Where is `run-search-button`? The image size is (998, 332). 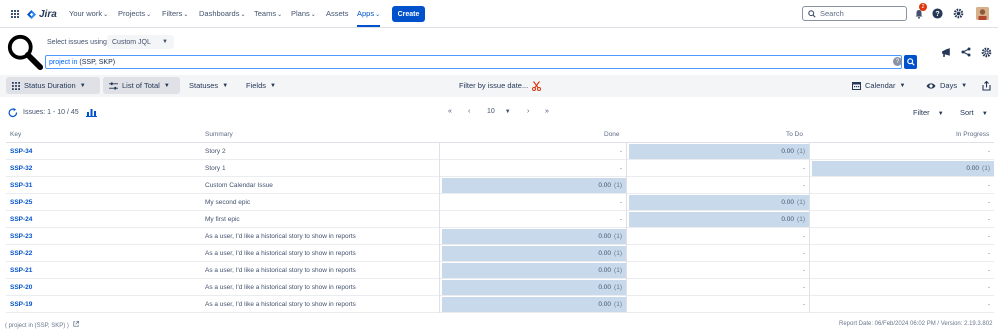 run-search-button is located at coordinates (910, 62).